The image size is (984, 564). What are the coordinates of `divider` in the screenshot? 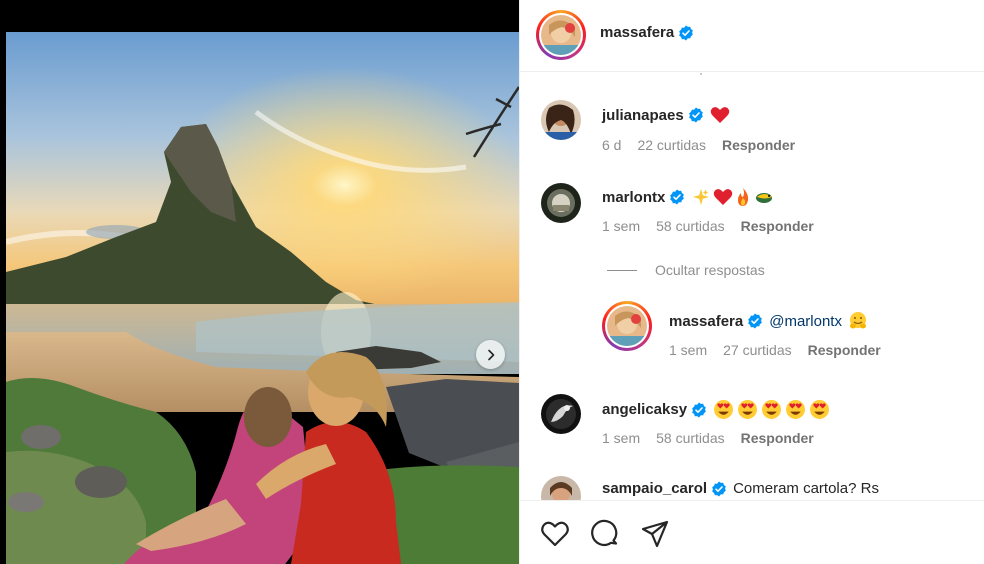 It's located at (622, 270).